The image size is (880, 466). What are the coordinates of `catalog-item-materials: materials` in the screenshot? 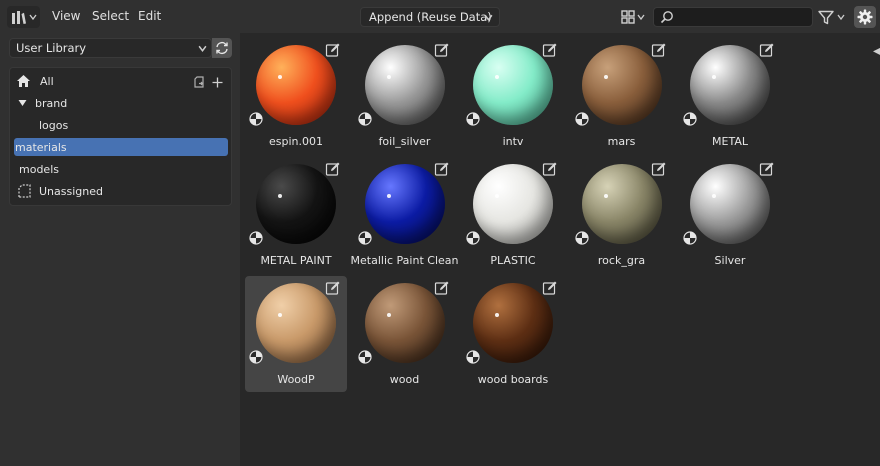 It's located at (121, 147).